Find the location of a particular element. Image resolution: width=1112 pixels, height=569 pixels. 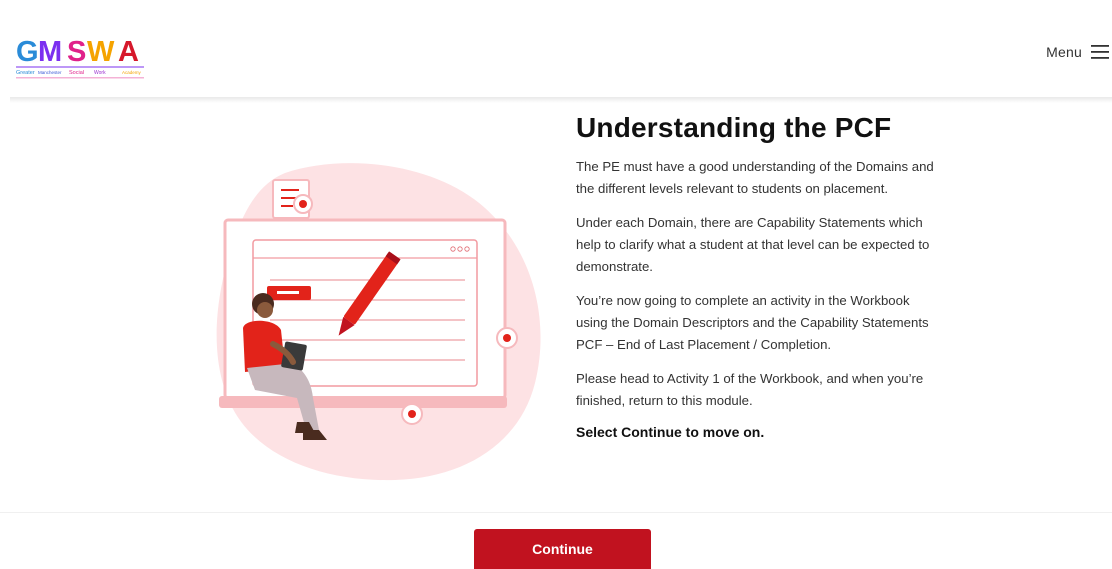

svg-text: Greater is located at coordinates (25, 73).